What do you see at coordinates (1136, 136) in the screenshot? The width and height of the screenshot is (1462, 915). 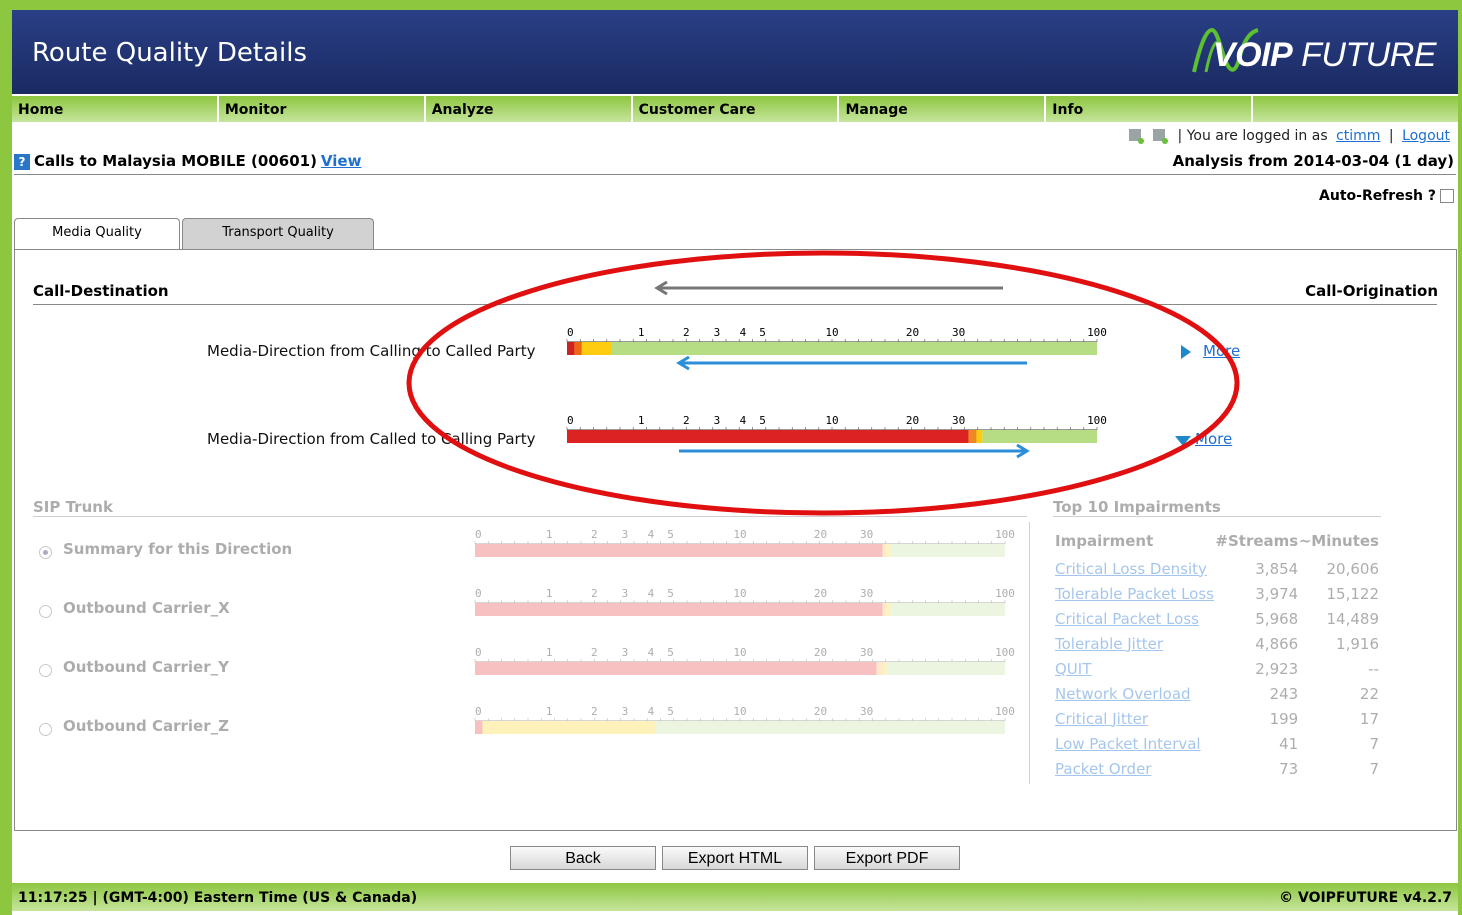 I see `green-status-icon` at bounding box center [1136, 136].